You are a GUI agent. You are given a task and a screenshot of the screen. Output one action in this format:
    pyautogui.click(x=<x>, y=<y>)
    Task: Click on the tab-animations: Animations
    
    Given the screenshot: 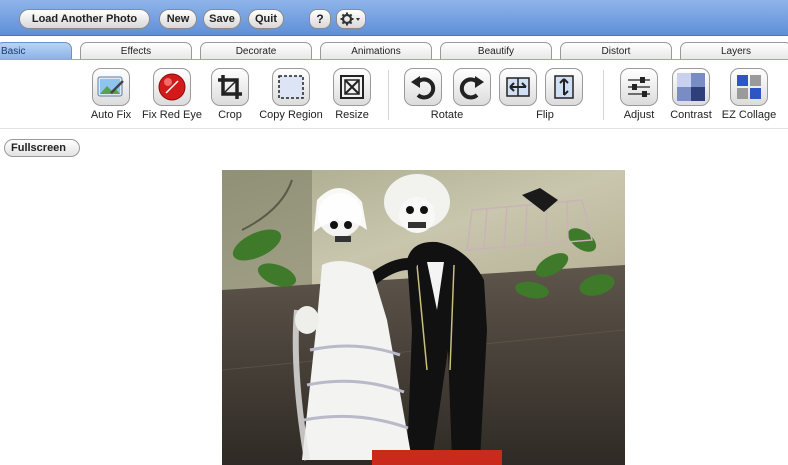 What is the action you would take?
    pyautogui.click(x=376, y=51)
    